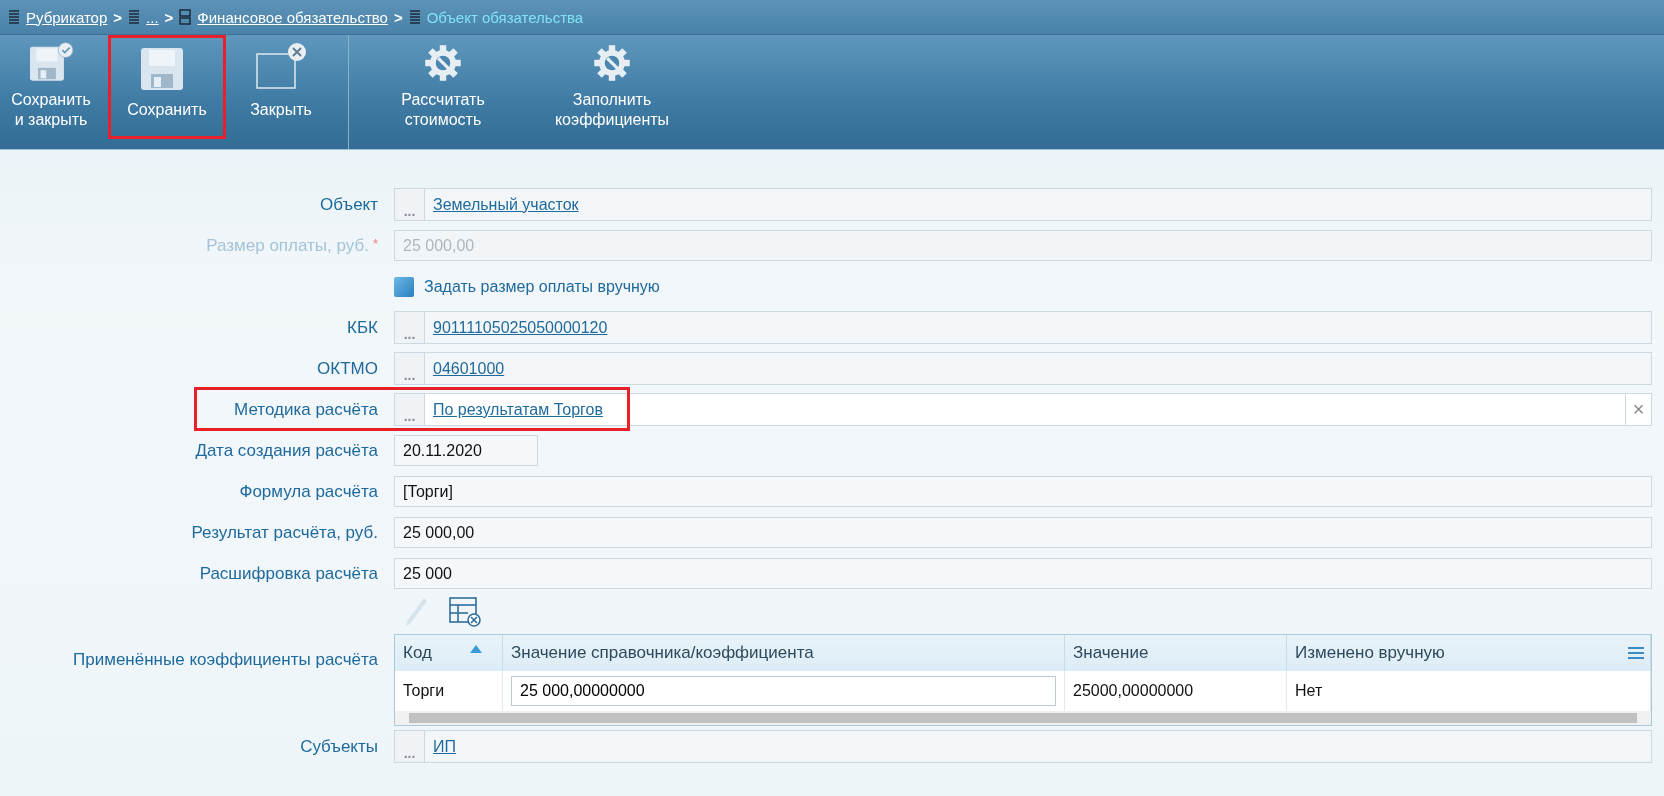 This screenshot has width=1664, height=796. What do you see at coordinates (1023, 491) in the screenshot?
I see `input-field: [Торги]` at bounding box center [1023, 491].